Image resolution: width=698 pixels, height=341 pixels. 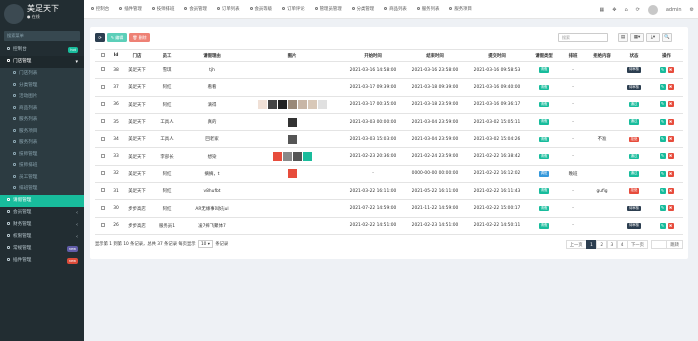 I want to click on tab-8: 分类管理, so click(x=363, y=9).